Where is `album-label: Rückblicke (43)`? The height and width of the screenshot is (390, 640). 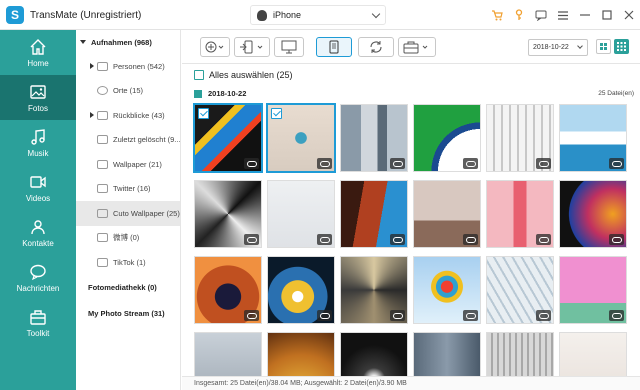 album-label: Rückblicke (43) is located at coordinates (139, 115).